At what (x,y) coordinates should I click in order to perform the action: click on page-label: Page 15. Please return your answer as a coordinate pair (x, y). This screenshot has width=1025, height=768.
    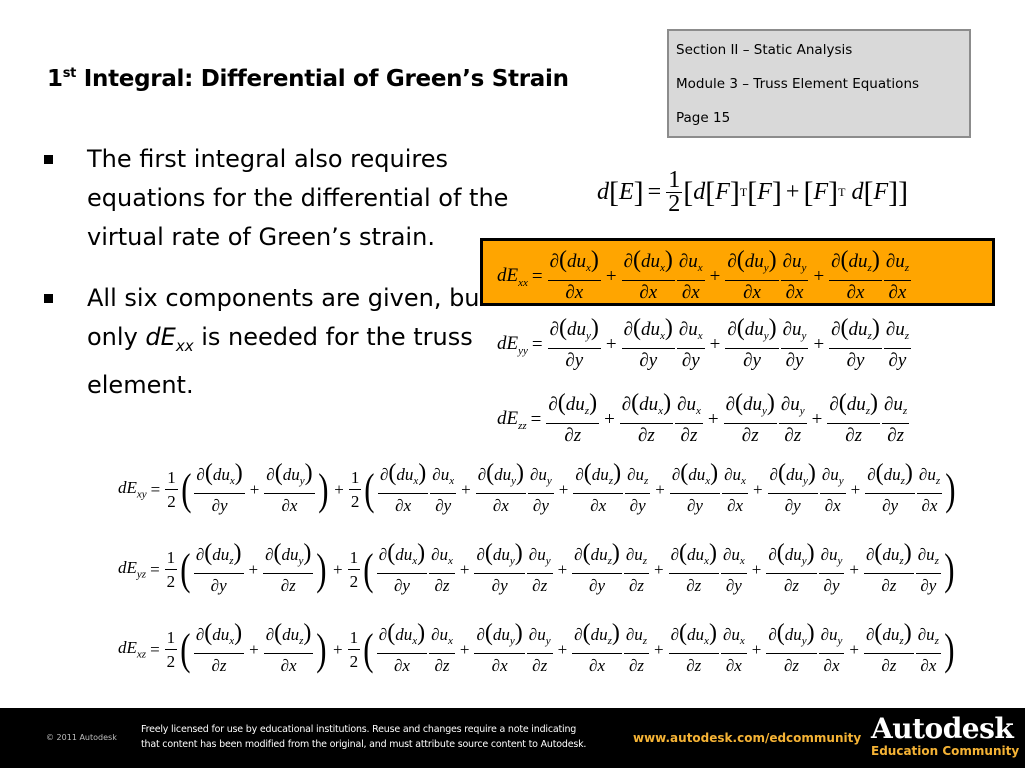
    Looking at the image, I should click on (703, 118).